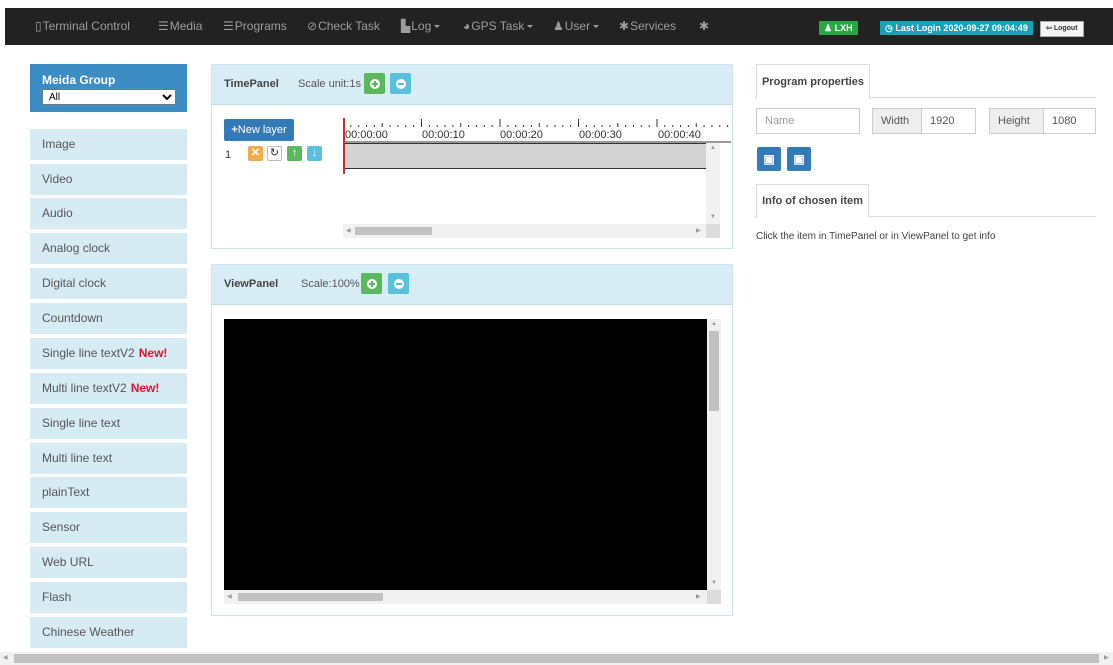 The image size is (1113, 665). I want to click on layer-number: 1, so click(228, 155).